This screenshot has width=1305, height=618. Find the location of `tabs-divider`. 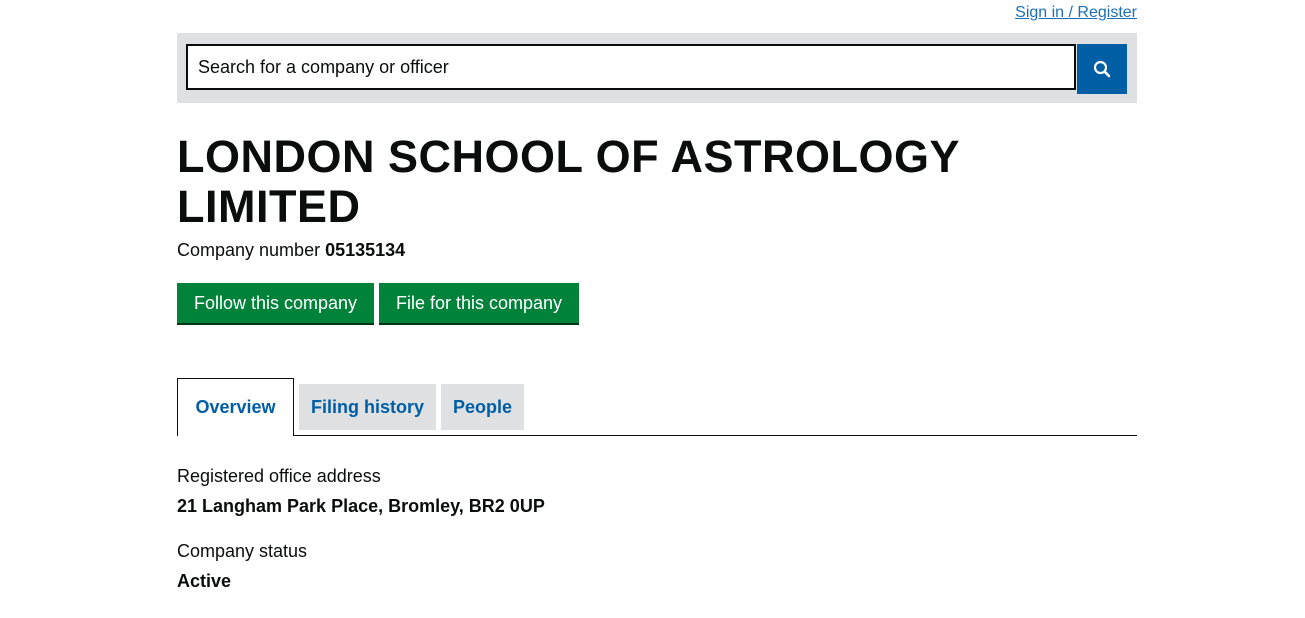

tabs-divider is located at coordinates (657, 435).